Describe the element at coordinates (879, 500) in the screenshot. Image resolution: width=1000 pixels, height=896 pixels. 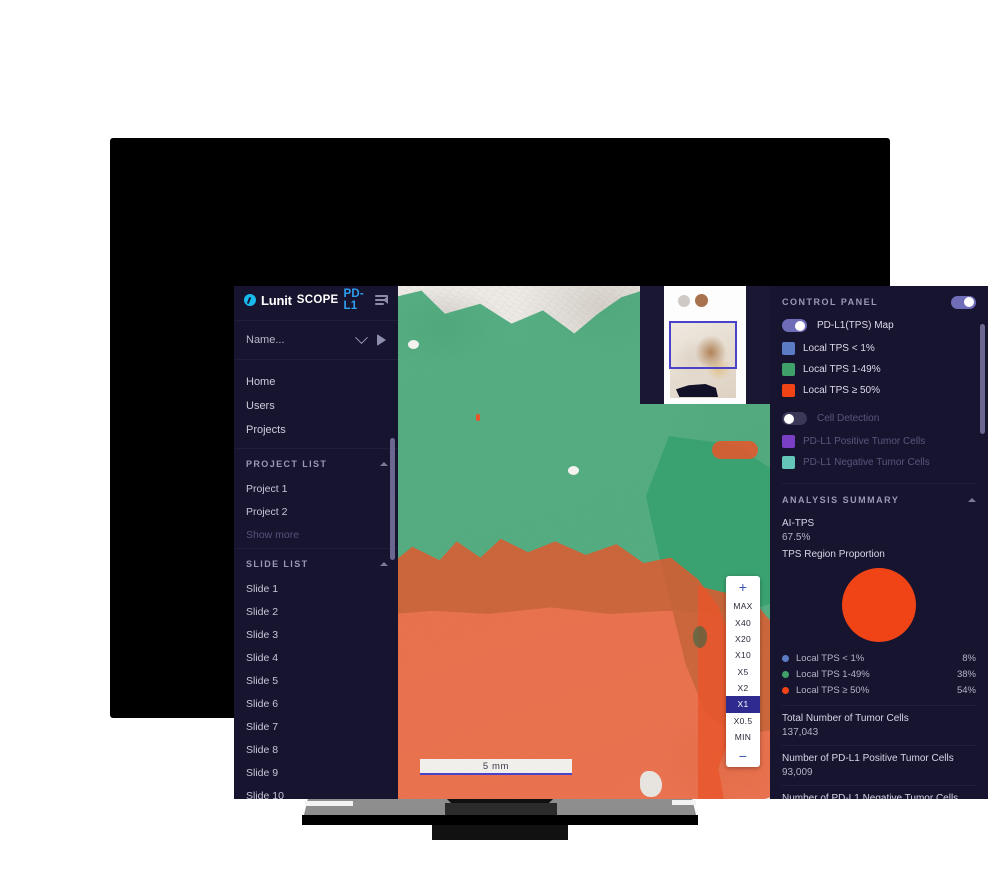
I see `analysis-summary-header: ANALYSIS SUMMARY` at that location.